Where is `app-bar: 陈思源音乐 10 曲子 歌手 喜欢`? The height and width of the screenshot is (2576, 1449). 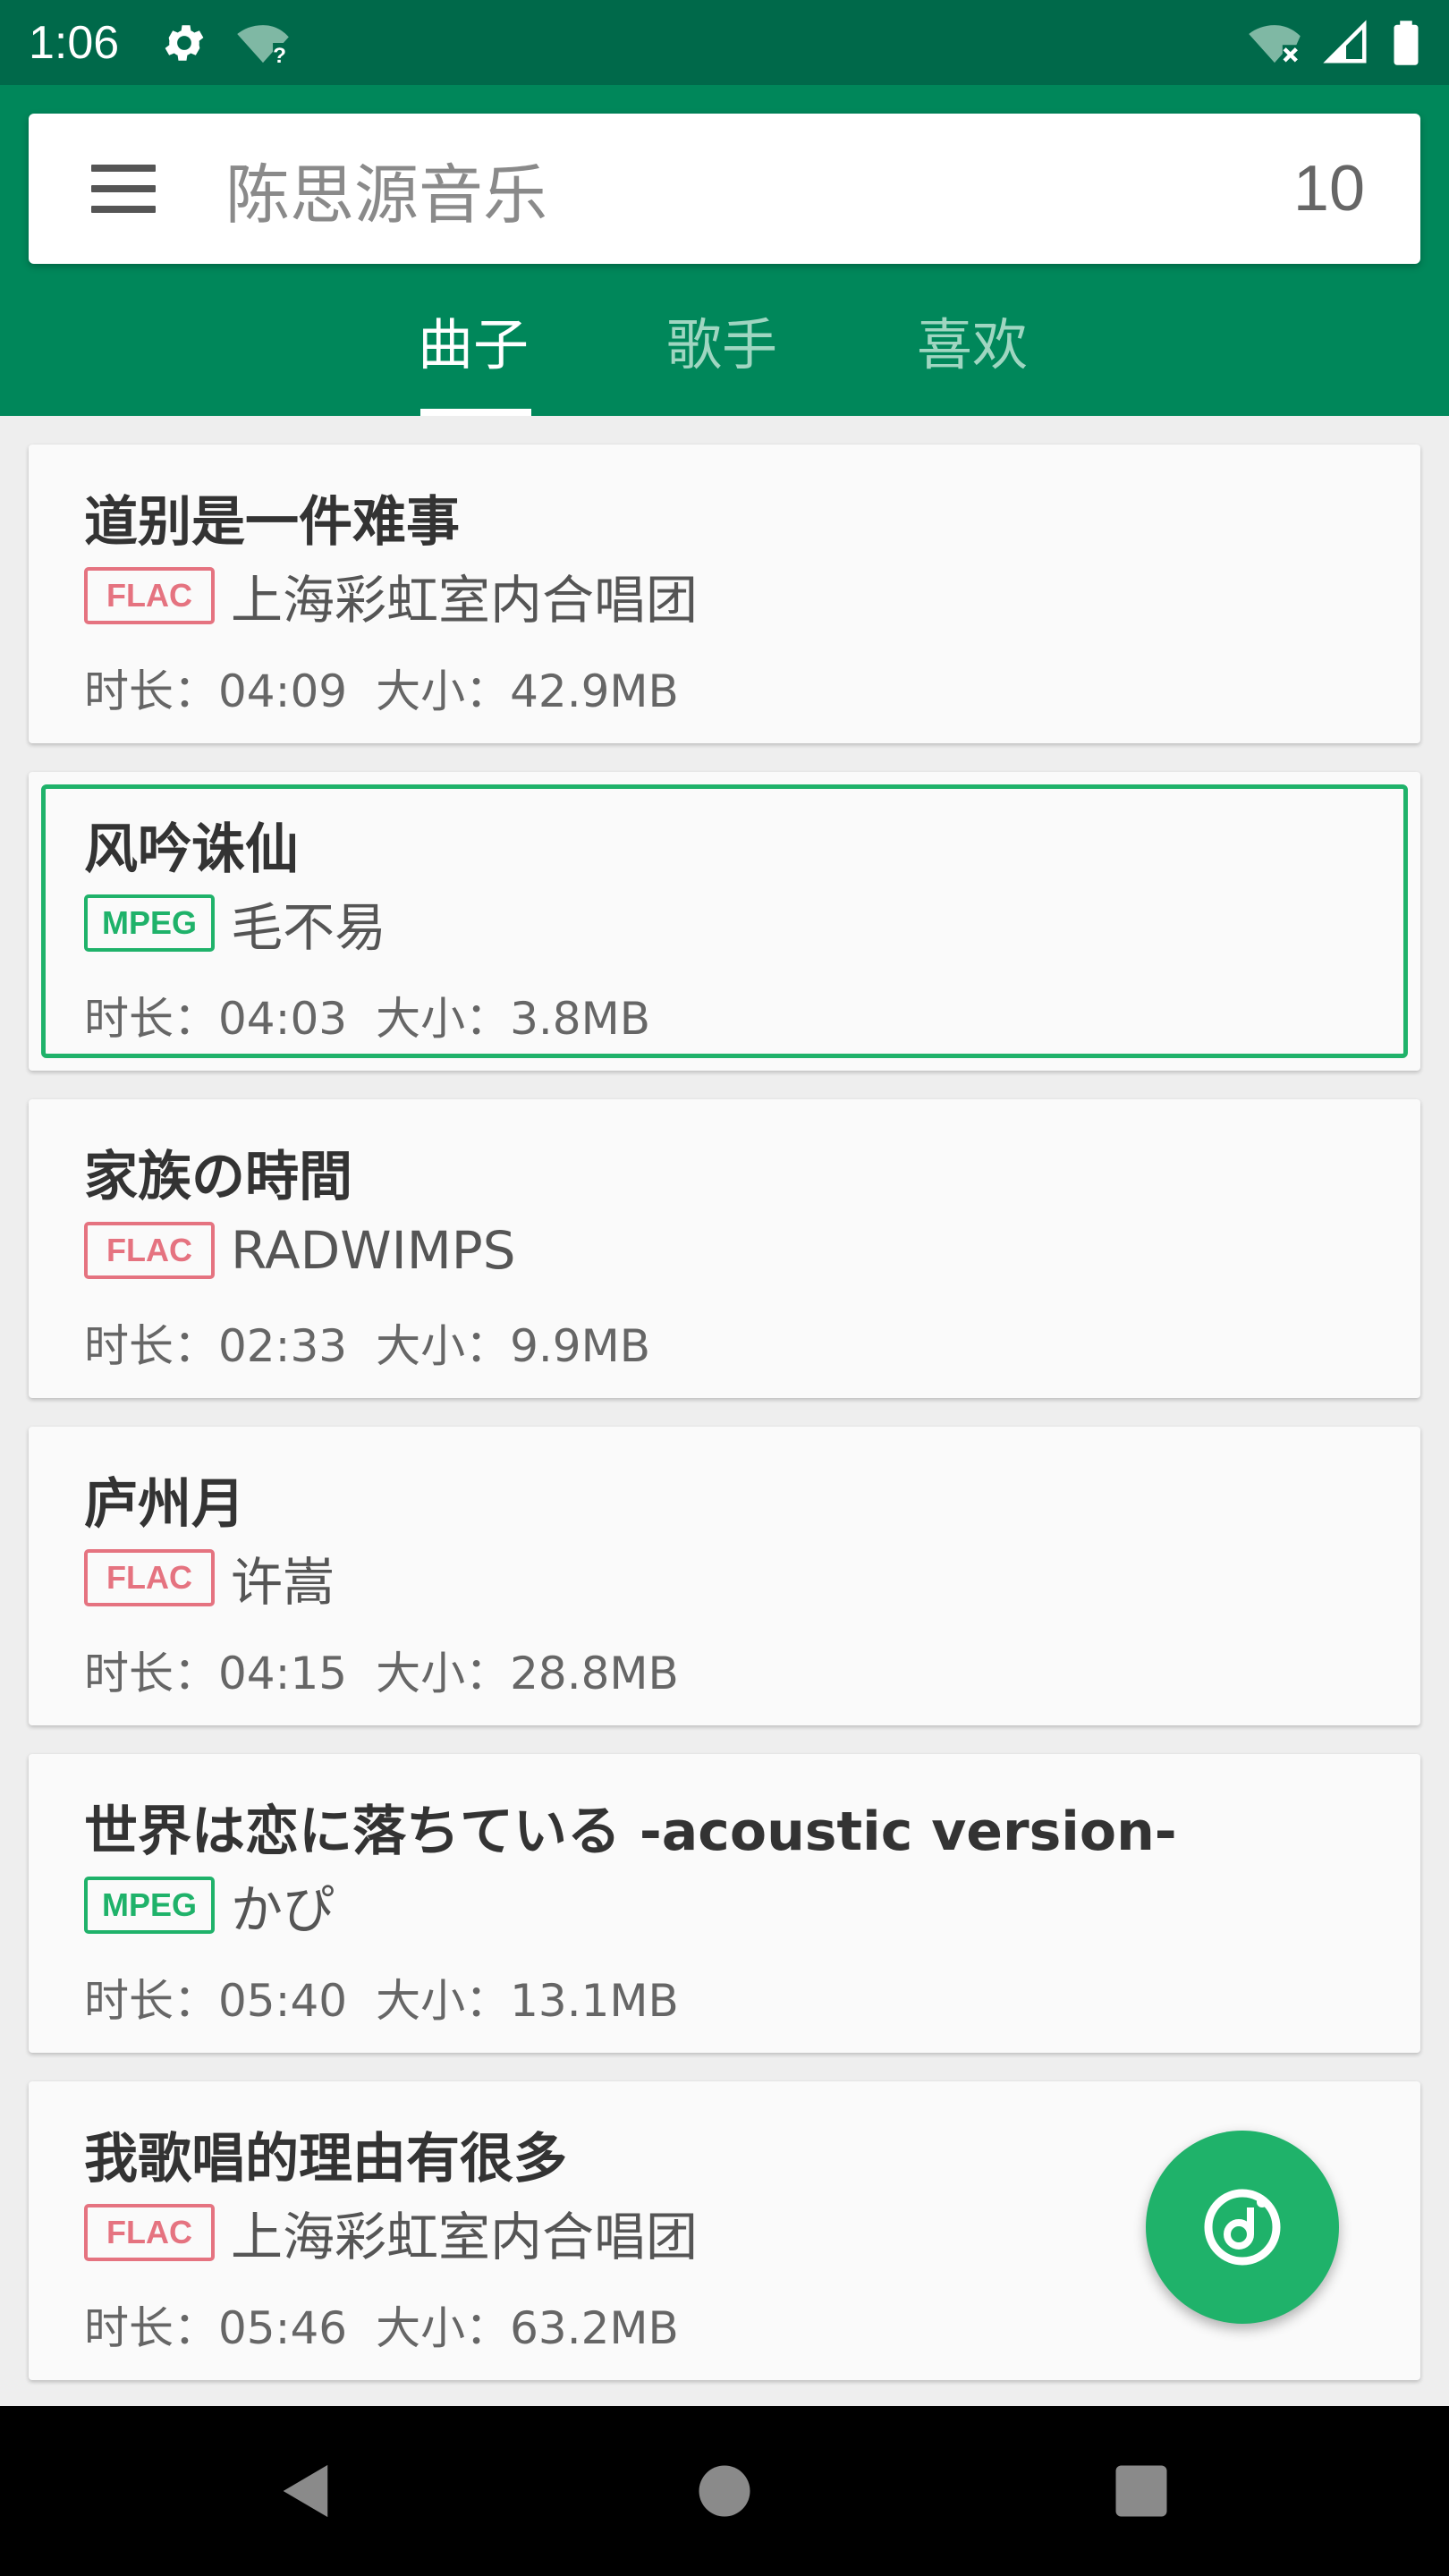 app-bar: 陈思源音乐 10 曲子 歌手 喜欢 is located at coordinates (724, 250).